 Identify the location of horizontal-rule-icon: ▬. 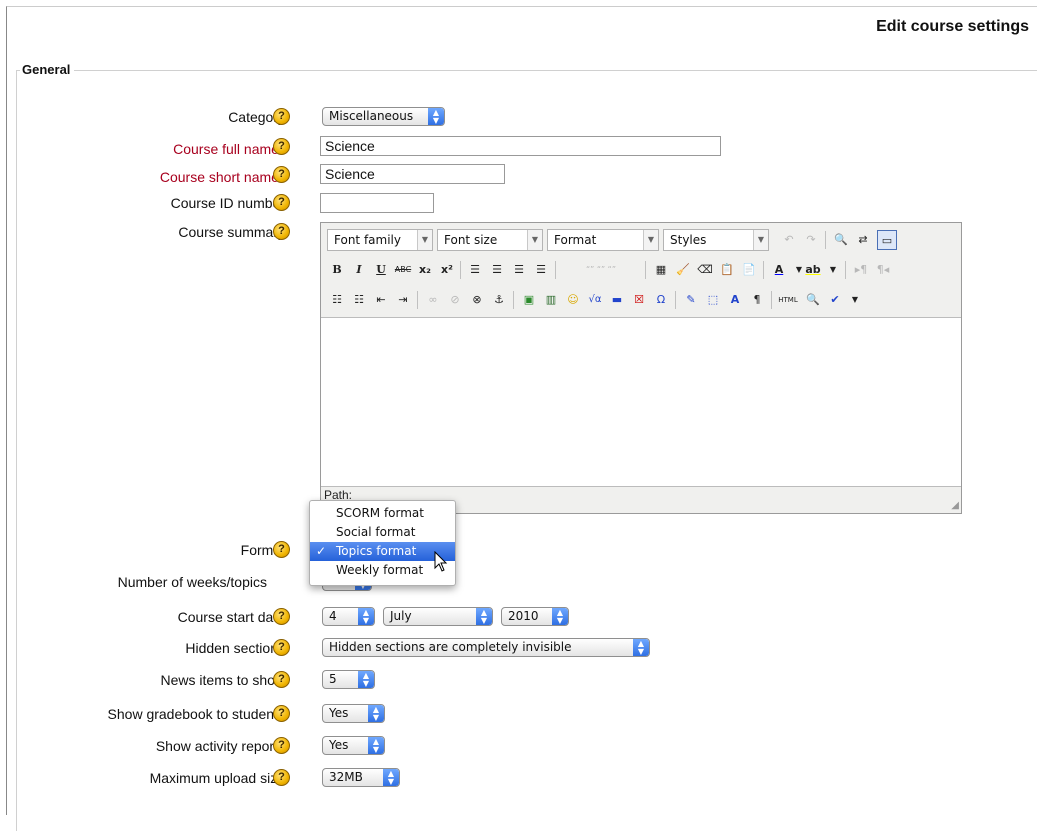
(617, 300).